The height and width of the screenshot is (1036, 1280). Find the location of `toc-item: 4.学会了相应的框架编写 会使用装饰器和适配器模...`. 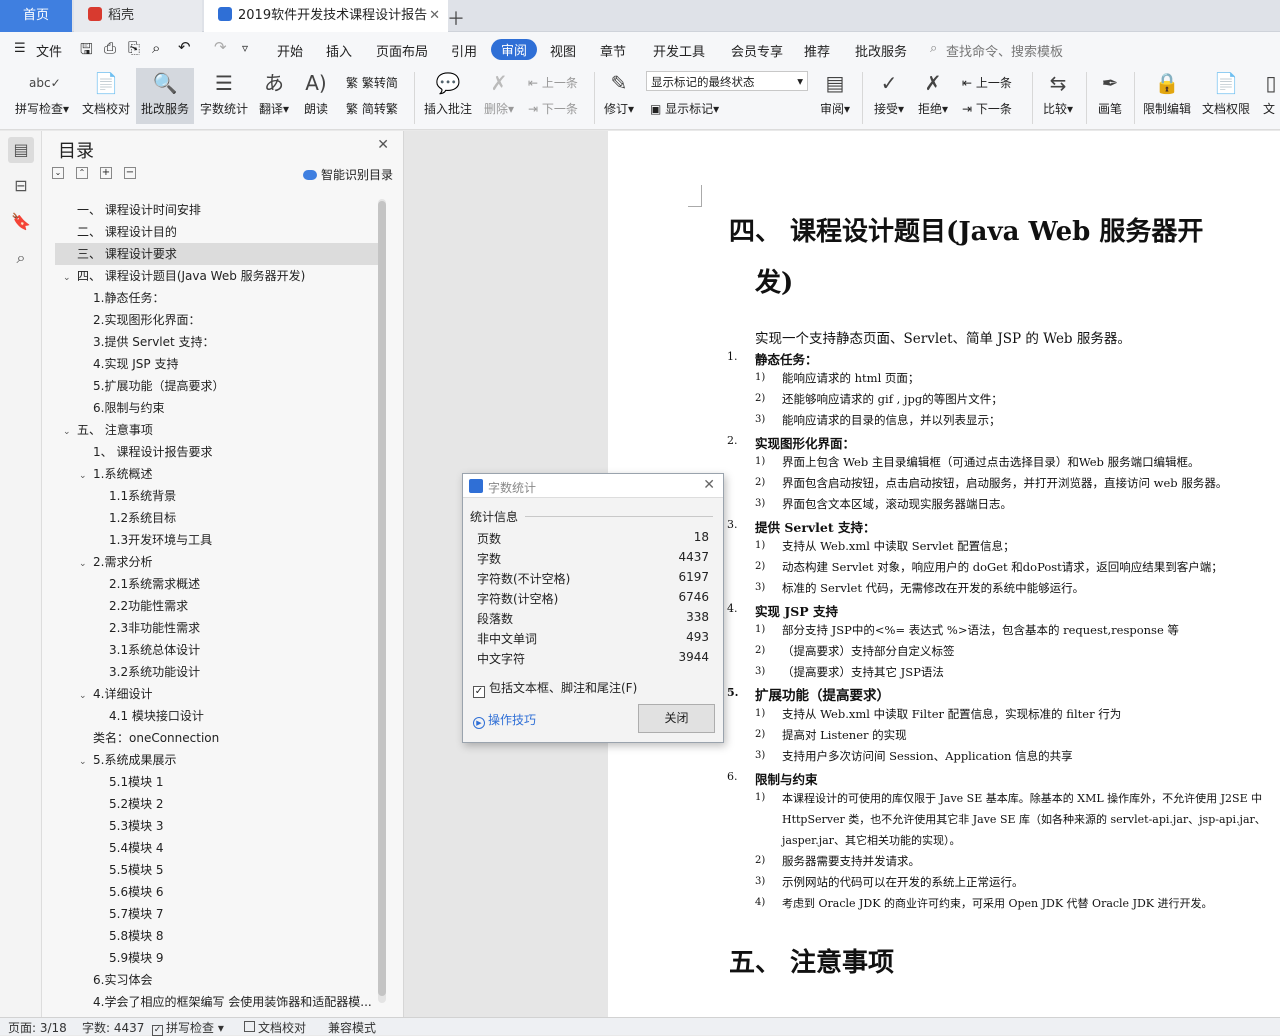

toc-item: 4.学会了相应的框架编写 会使用装饰器和适配器模... is located at coordinates (217, 1002).